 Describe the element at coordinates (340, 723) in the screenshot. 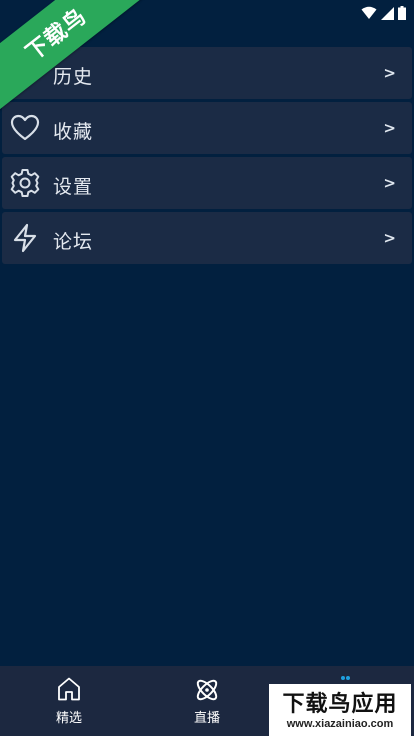

I see `watermark-url: www.xiazainiao.com` at that location.